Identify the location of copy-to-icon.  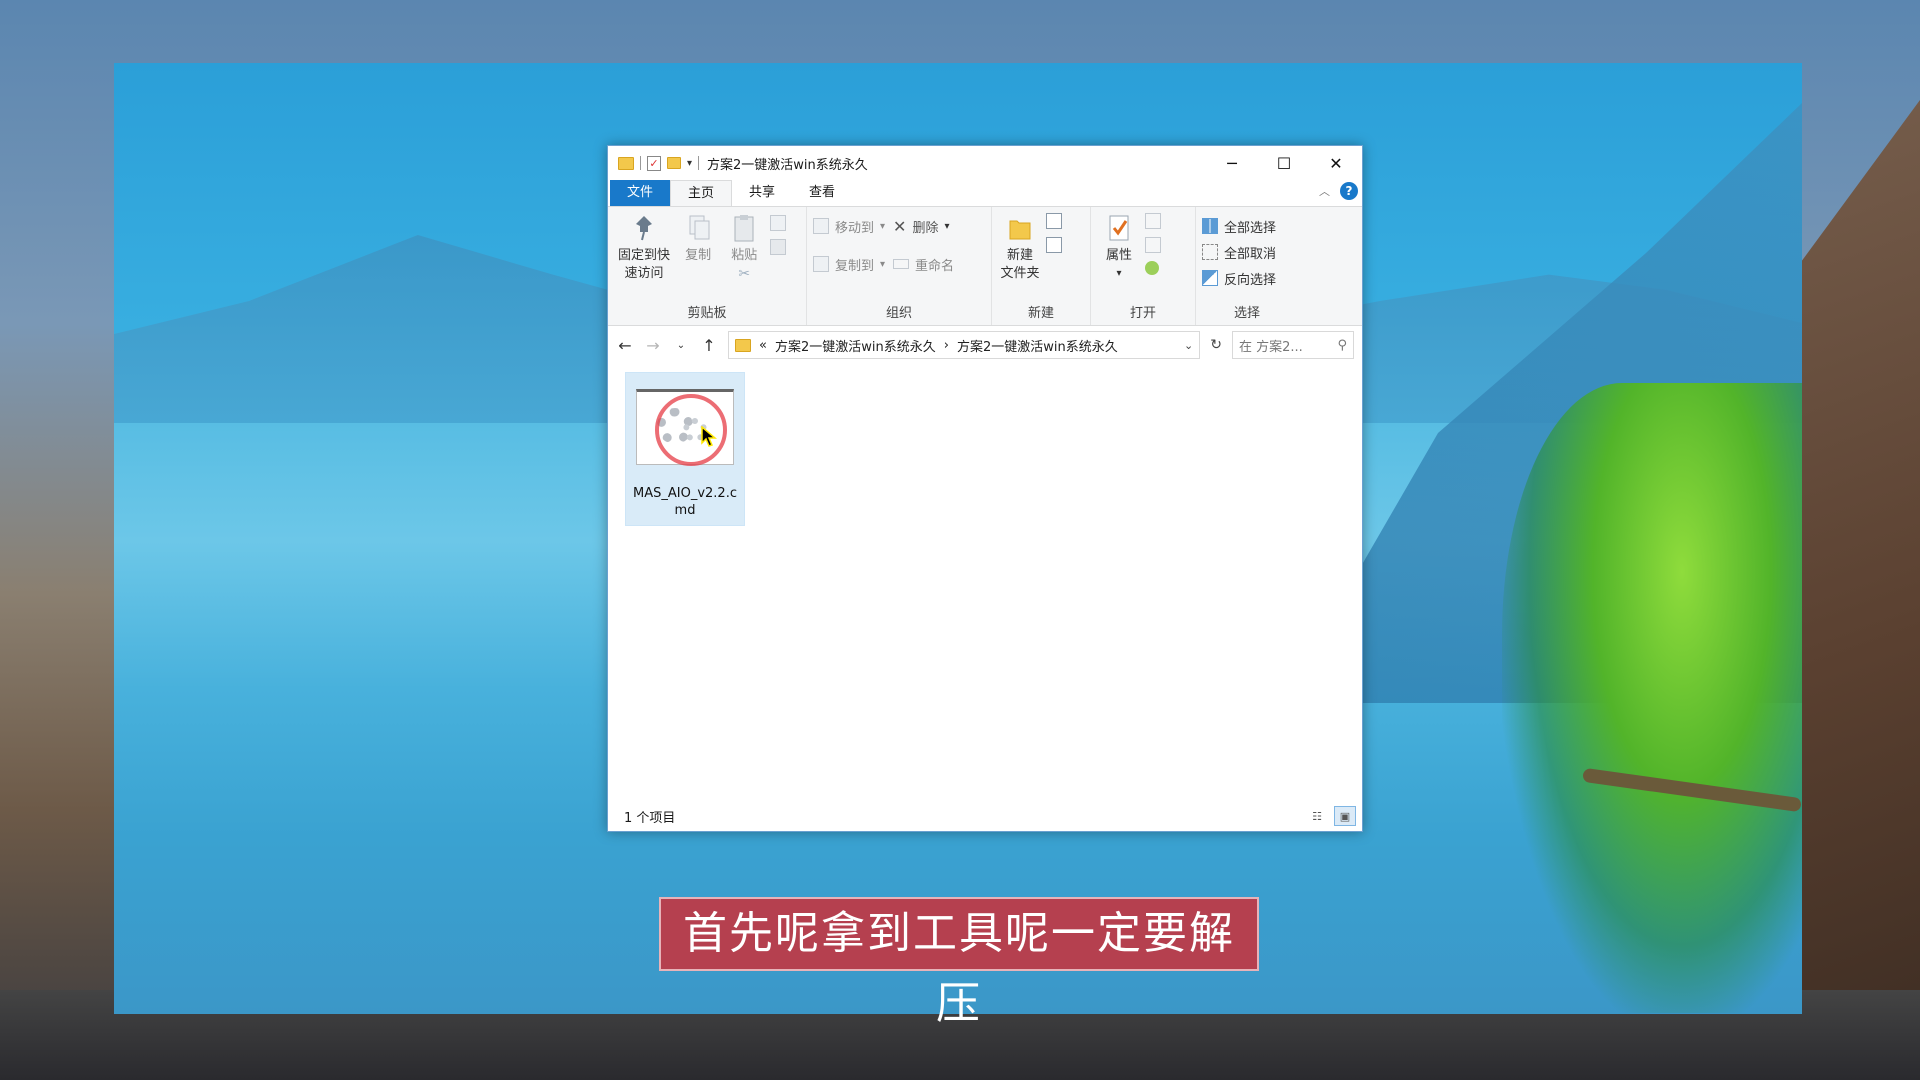
(821, 264).